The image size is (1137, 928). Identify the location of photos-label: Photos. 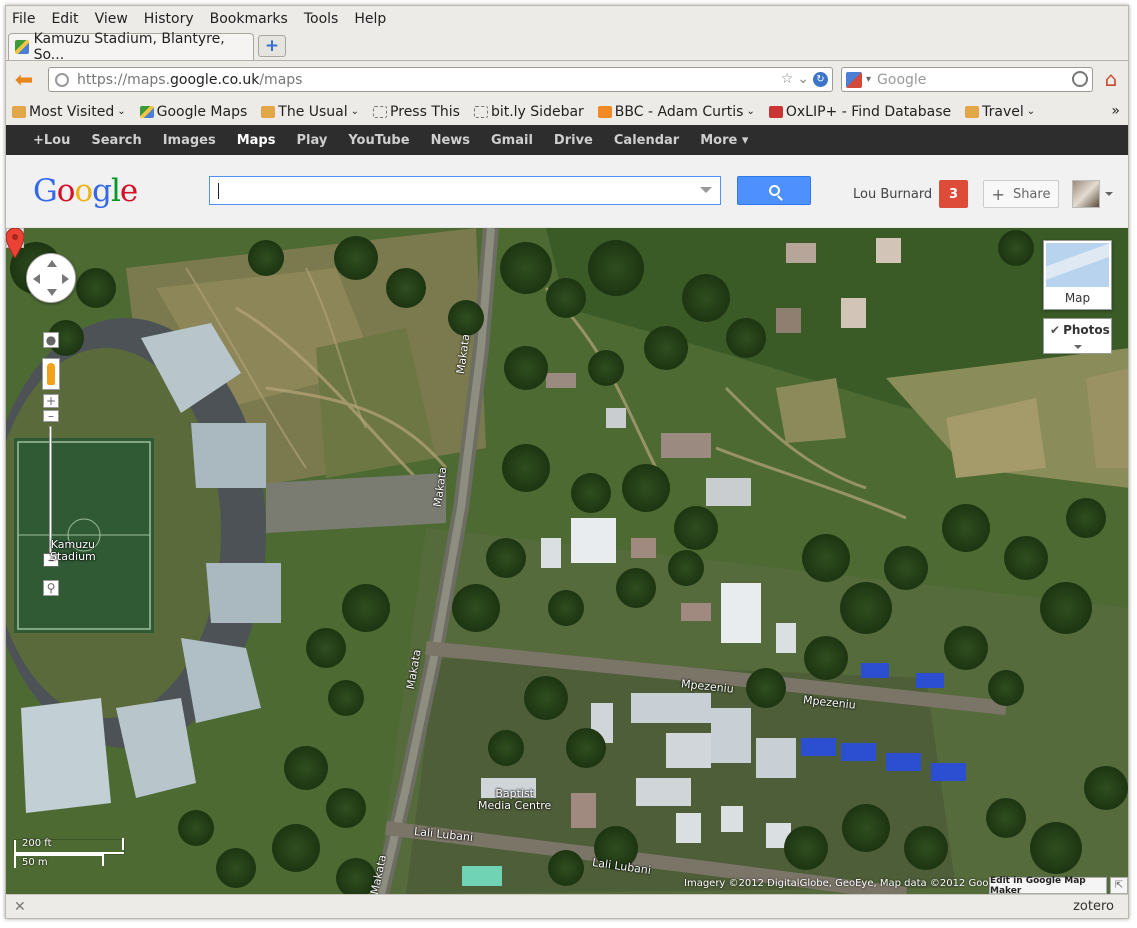
(1086, 330).